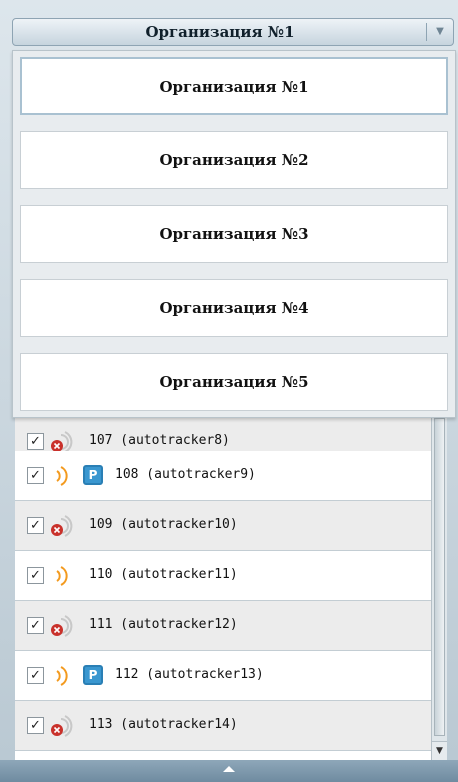 Image resolution: width=458 pixels, height=782 pixels. I want to click on organization-combobox-value: Организация №1, so click(220, 32).